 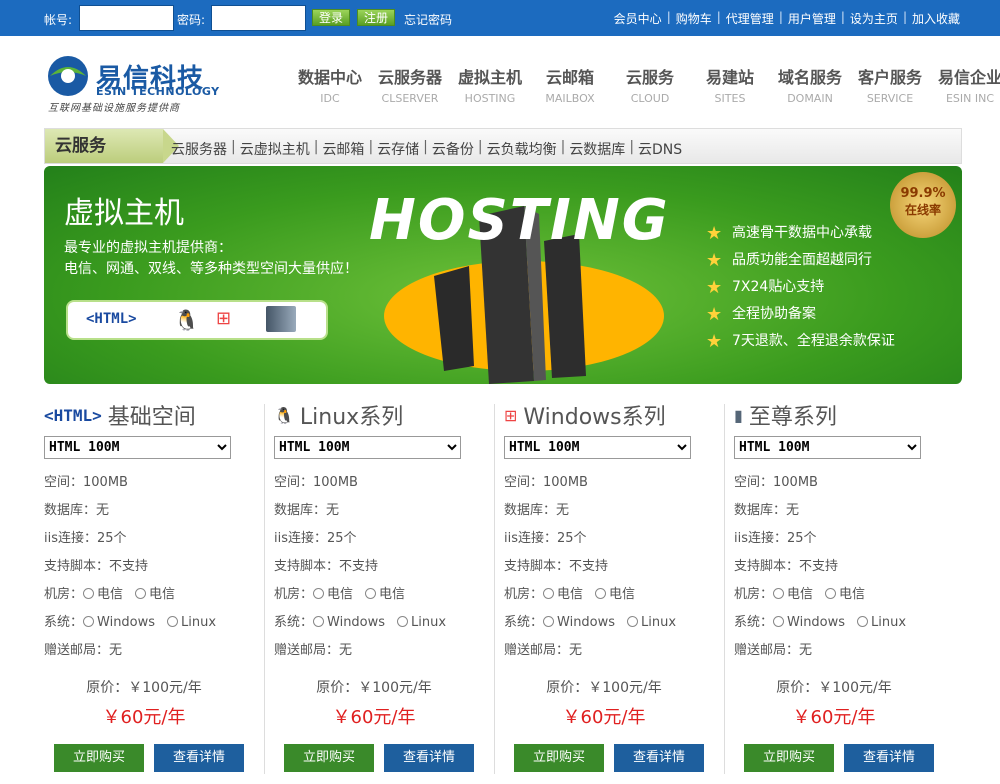 What do you see at coordinates (410, 84) in the screenshot?
I see `nav-item-cloud-server: 云服务器 CLSERVER` at bounding box center [410, 84].